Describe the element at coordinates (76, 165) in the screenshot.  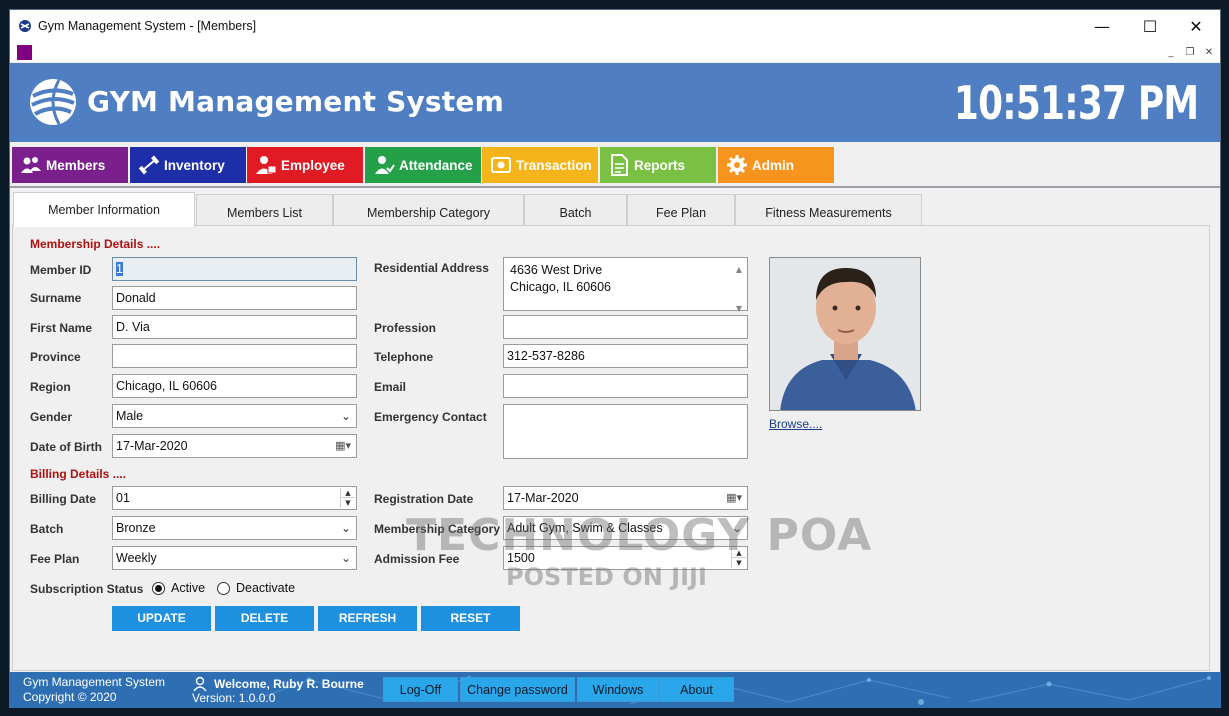
I see `nav-members-label: Members` at that location.